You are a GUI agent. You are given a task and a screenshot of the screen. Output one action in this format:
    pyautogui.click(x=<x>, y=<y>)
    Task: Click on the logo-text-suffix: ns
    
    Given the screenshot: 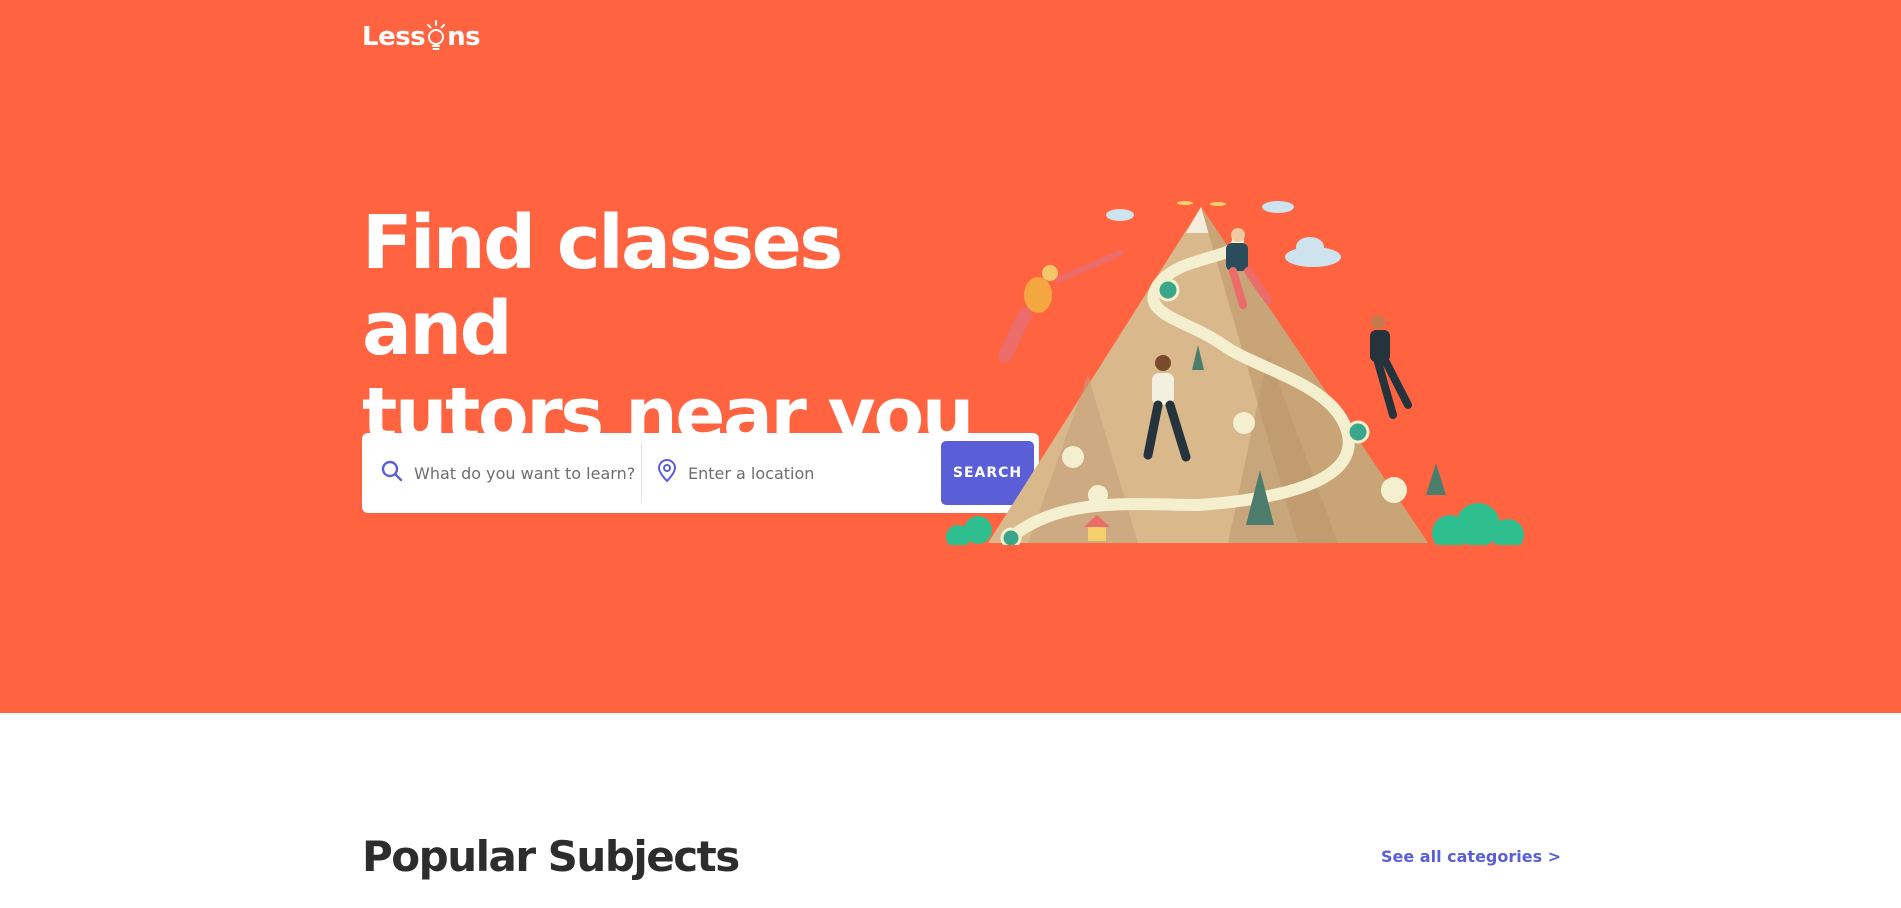 What is the action you would take?
    pyautogui.click(x=464, y=37)
    